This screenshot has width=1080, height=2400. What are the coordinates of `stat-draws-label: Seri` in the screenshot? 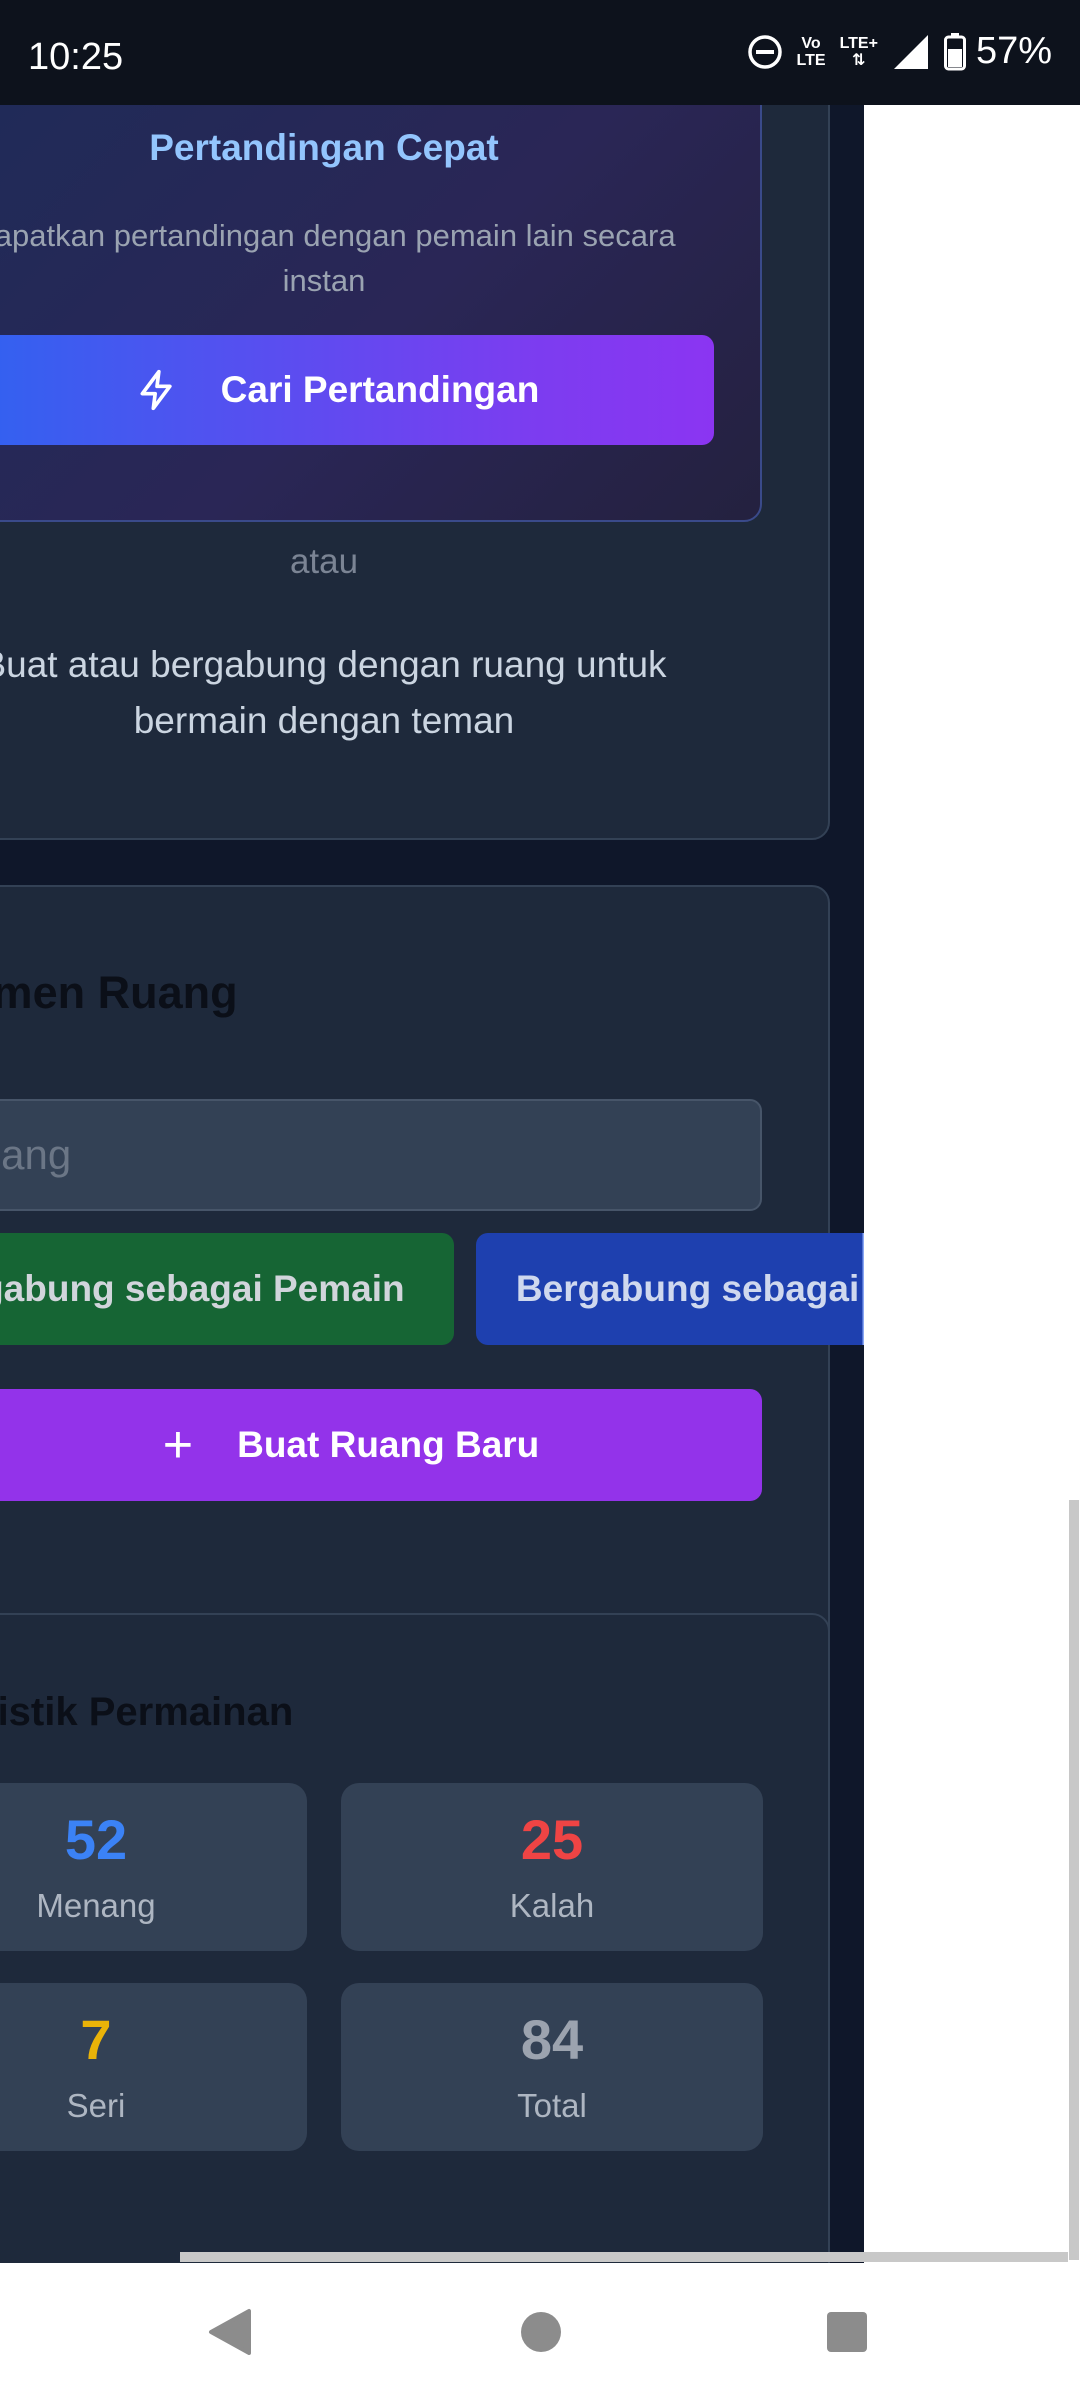 It's located at (96, 2105).